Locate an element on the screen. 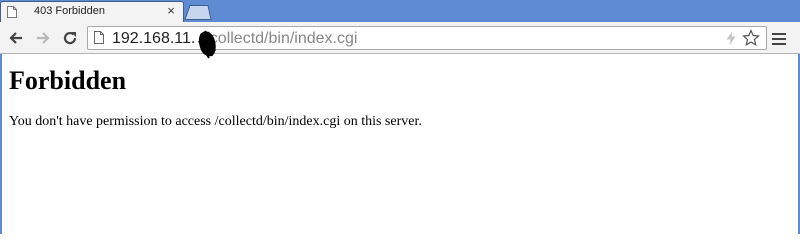  browser-titlebar: 403 Forbidden × is located at coordinates (400, 11).